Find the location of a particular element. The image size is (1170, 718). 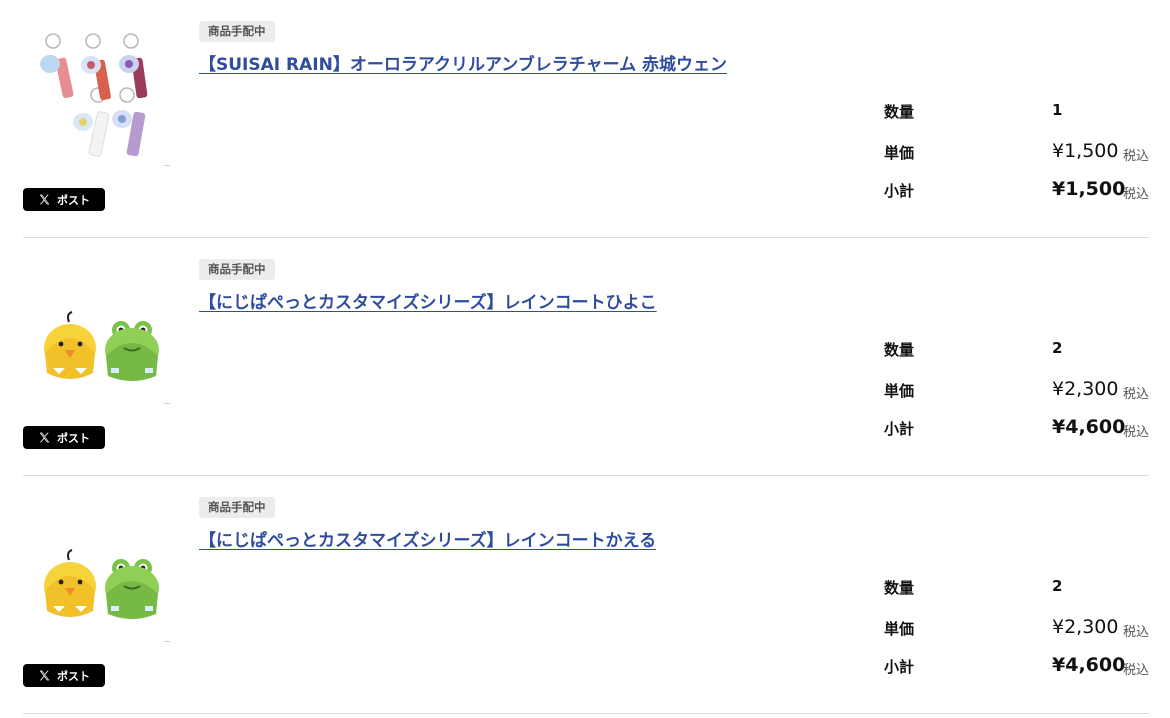

quantity-row: 数量 1 is located at coordinates (1017, 111).